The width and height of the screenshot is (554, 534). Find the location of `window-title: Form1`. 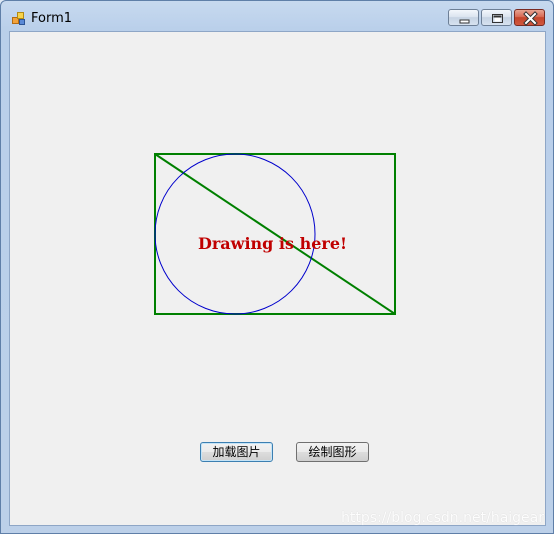

window-title: Form1 is located at coordinates (52, 18).